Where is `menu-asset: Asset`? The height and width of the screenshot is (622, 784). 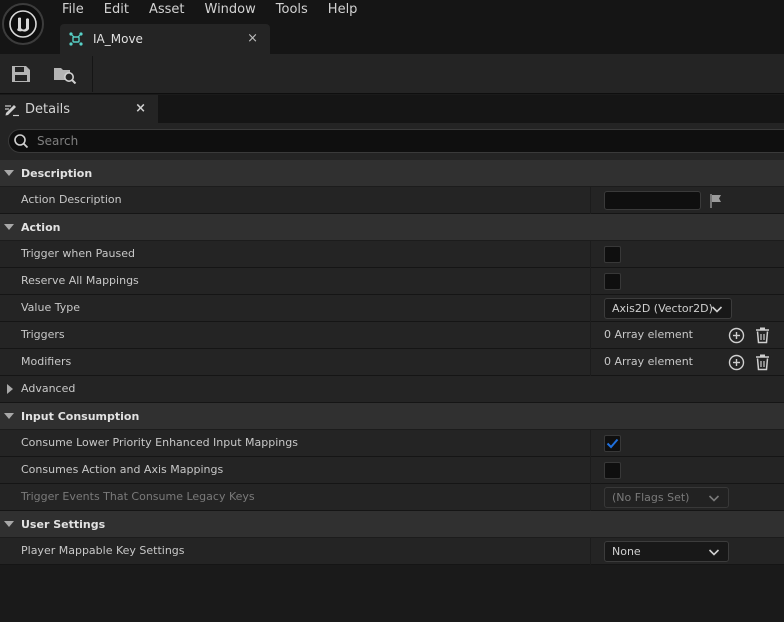
menu-asset: Asset is located at coordinates (167, 10).